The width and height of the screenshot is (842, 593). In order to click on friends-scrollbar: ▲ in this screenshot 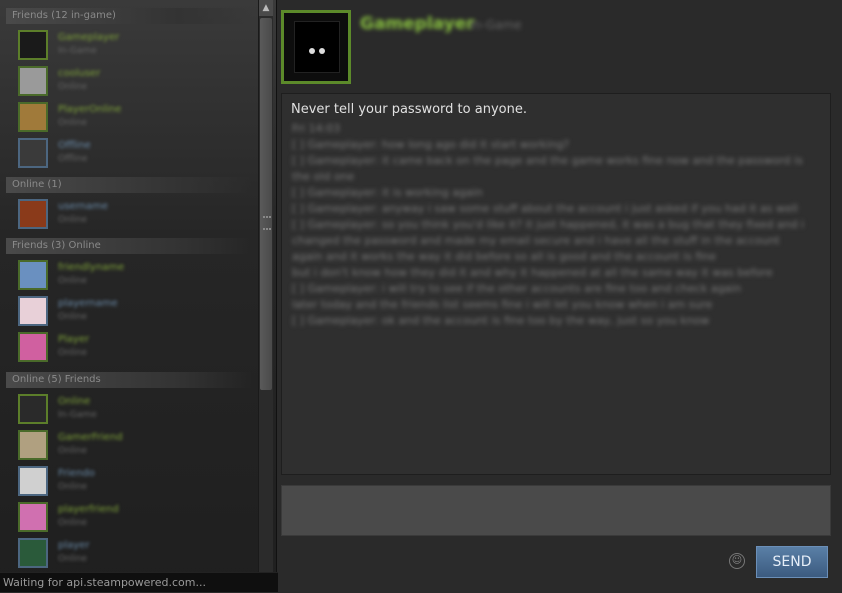, I will do `click(265, 296)`.